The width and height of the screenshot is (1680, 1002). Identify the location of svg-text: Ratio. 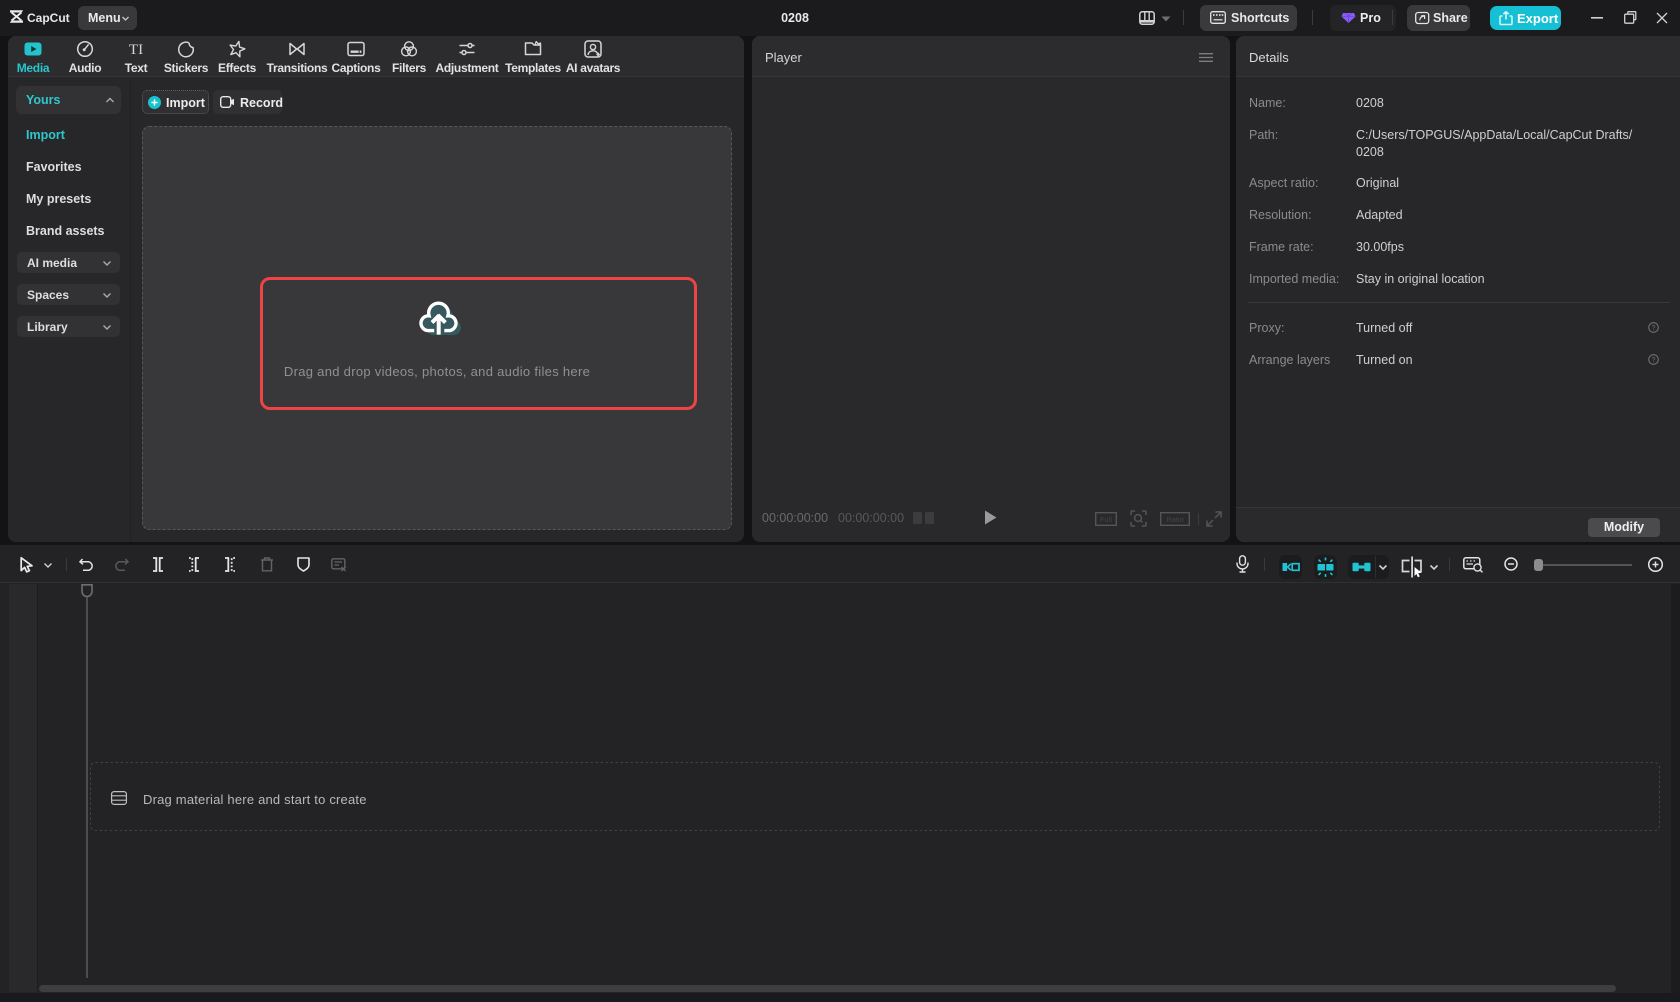
(1175, 519).